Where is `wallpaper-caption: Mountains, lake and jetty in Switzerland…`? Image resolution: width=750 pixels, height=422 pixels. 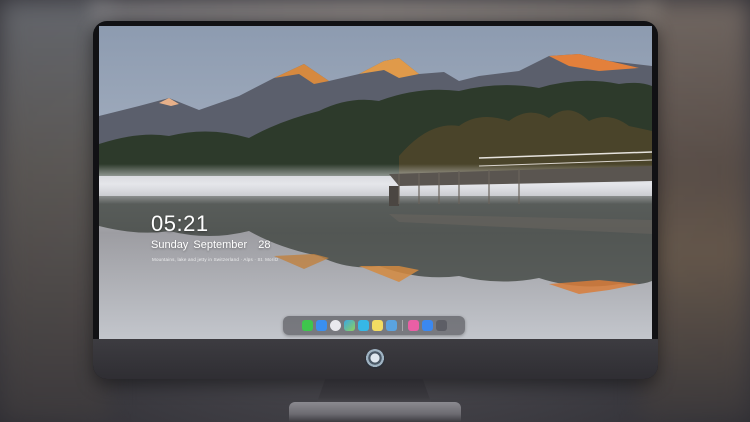 wallpaper-caption: Mountains, lake and jetty in Switzerland… is located at coordinates (215, 259).